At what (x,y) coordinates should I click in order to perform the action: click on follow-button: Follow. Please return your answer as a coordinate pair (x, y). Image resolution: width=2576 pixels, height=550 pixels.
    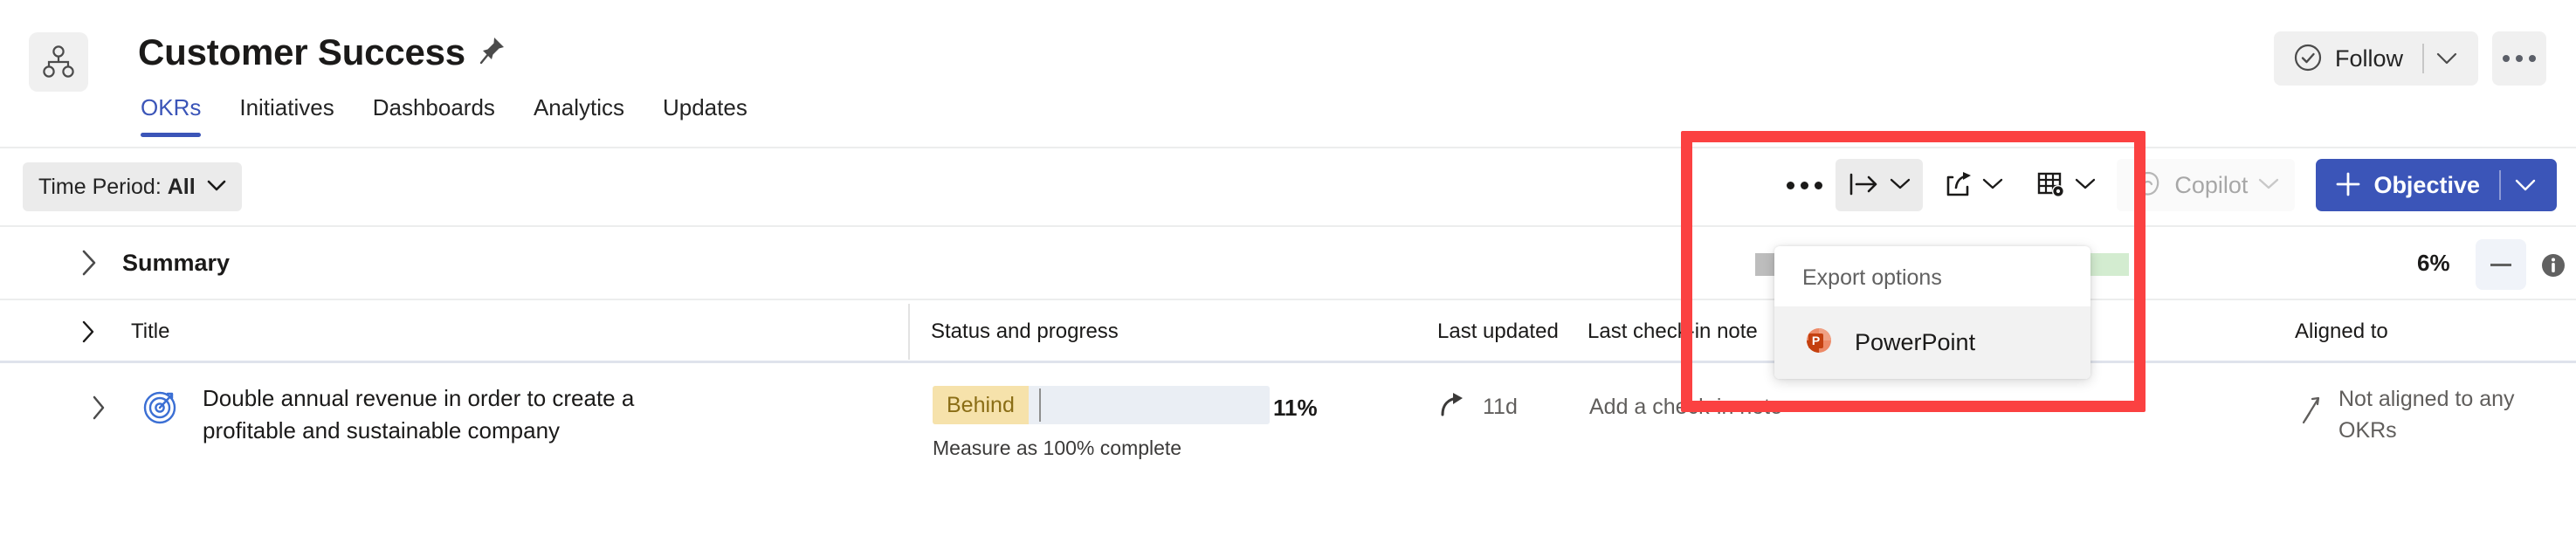
    Looking at the image, I should click on (2375, 59).